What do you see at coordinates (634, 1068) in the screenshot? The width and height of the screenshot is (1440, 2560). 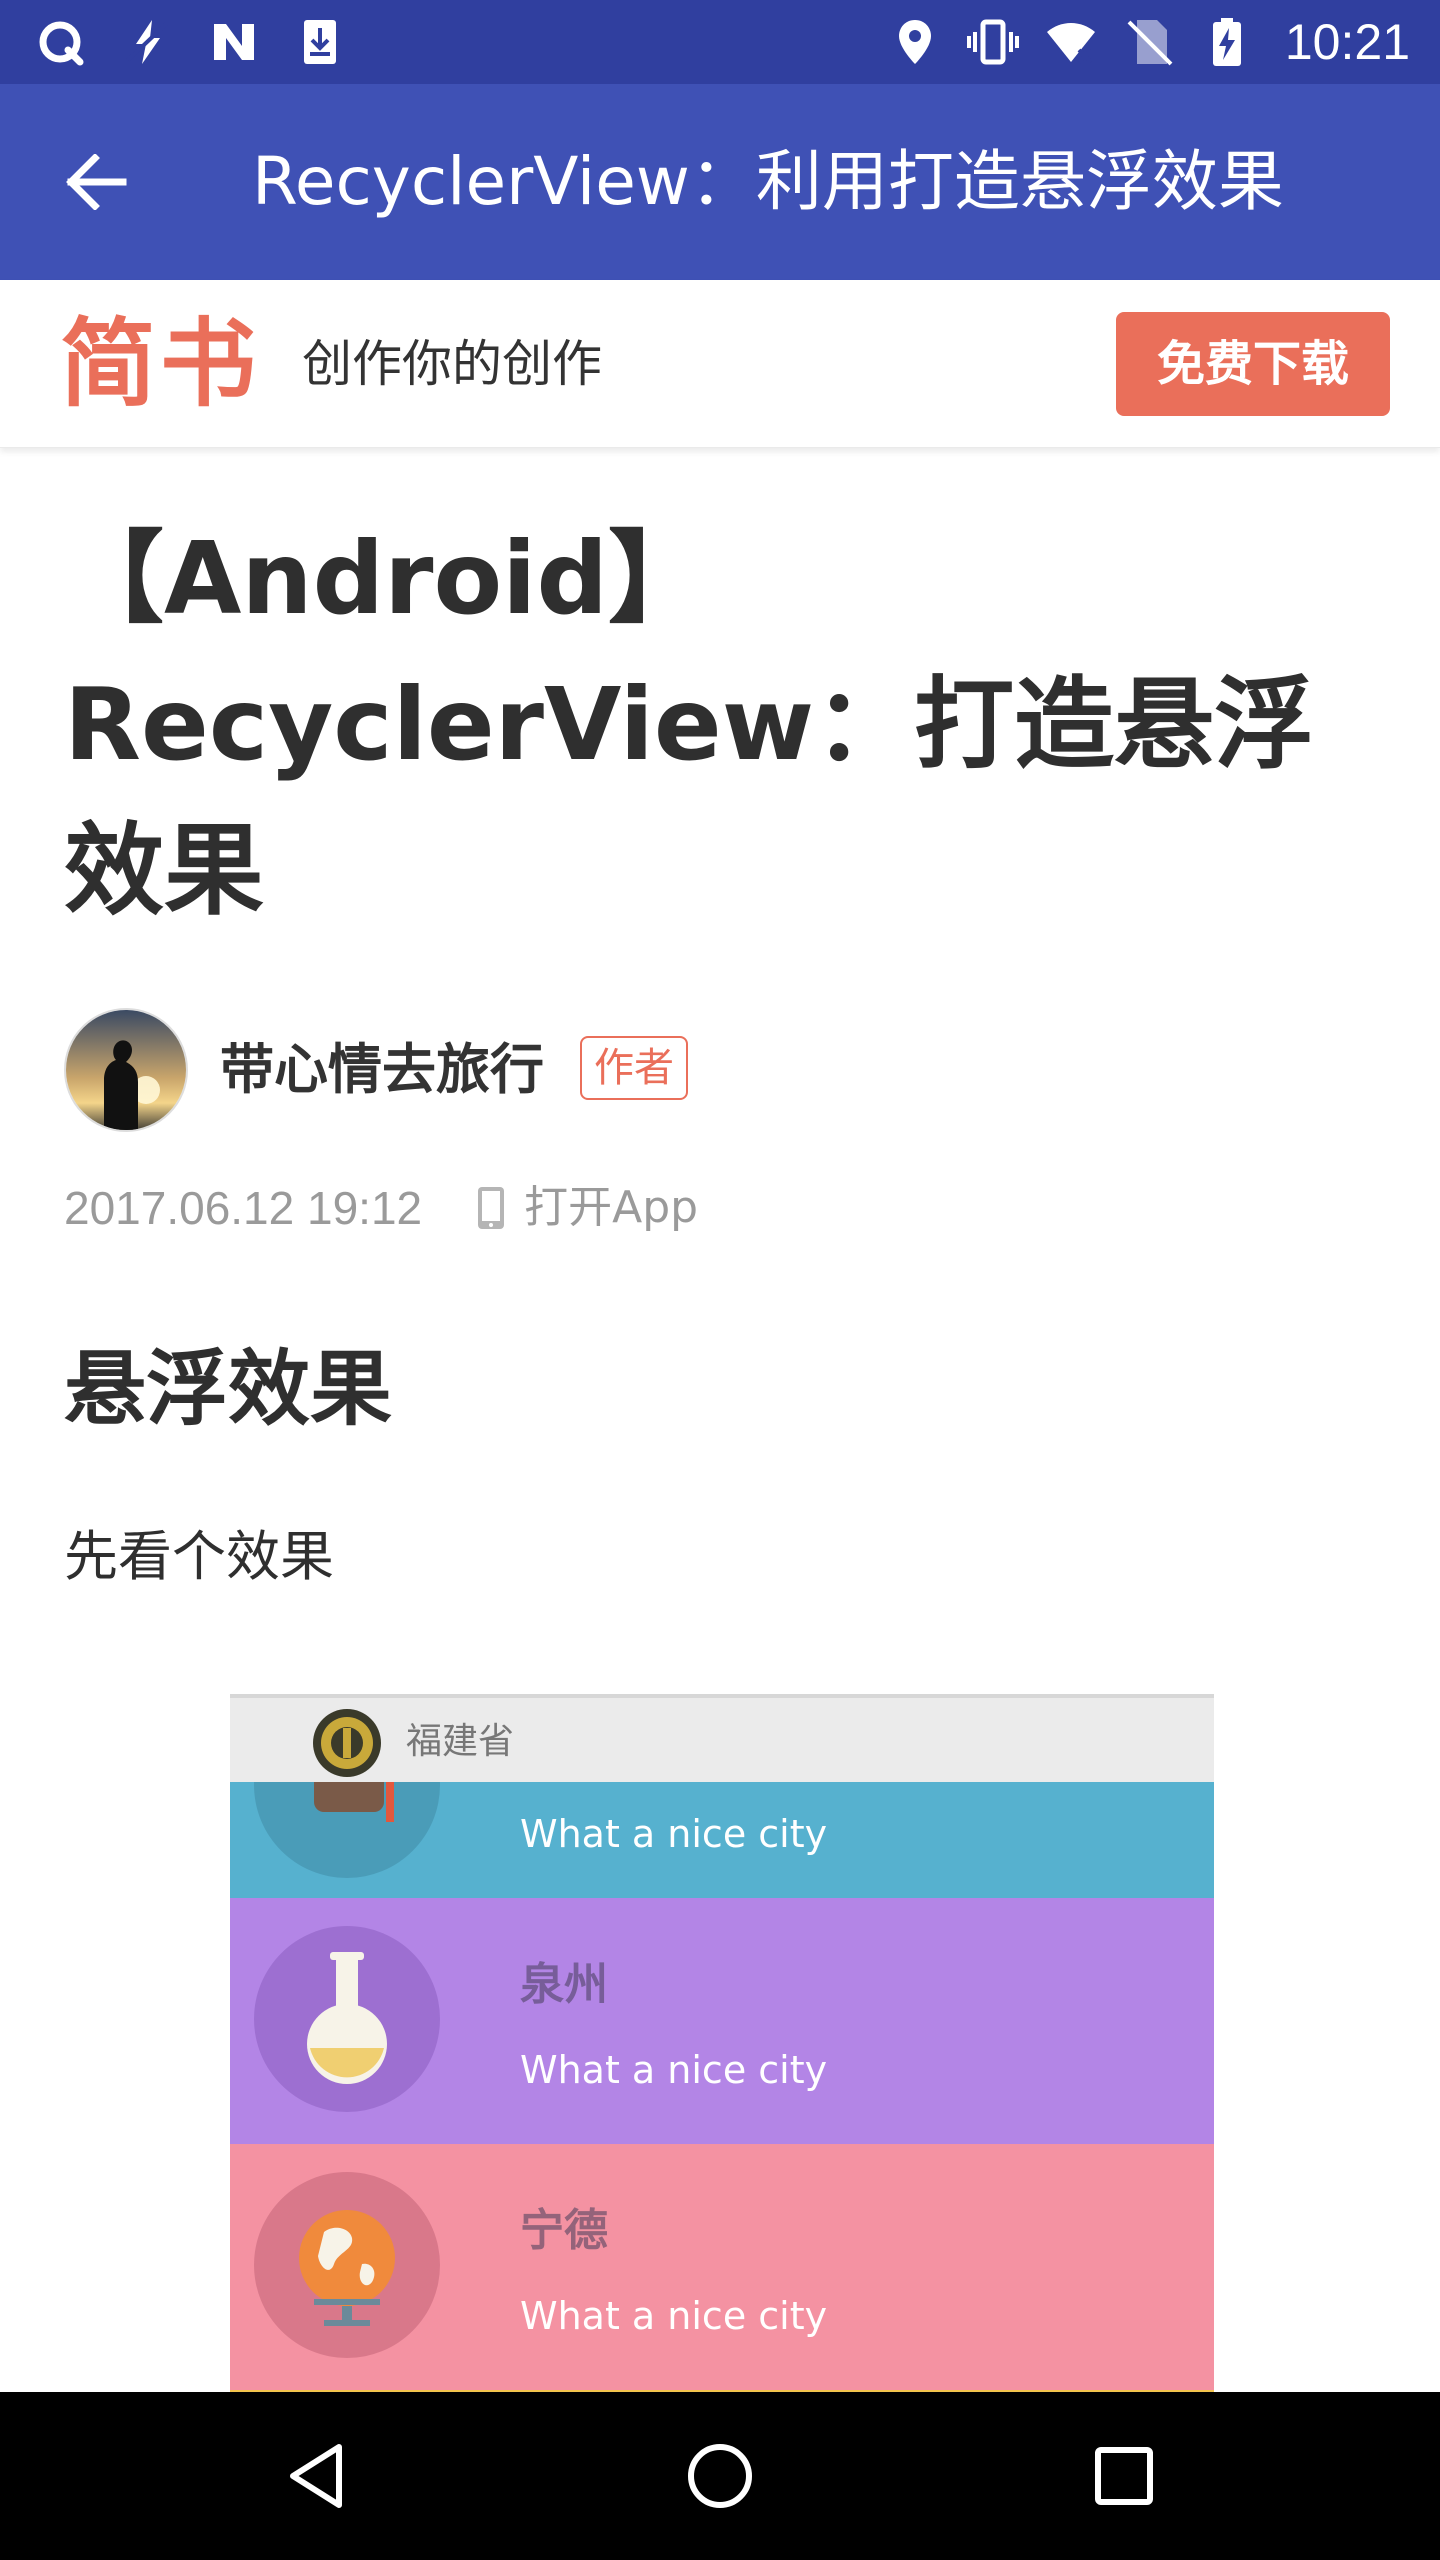 I see `author-badge: 作者` at bounding box center [634, 1068].